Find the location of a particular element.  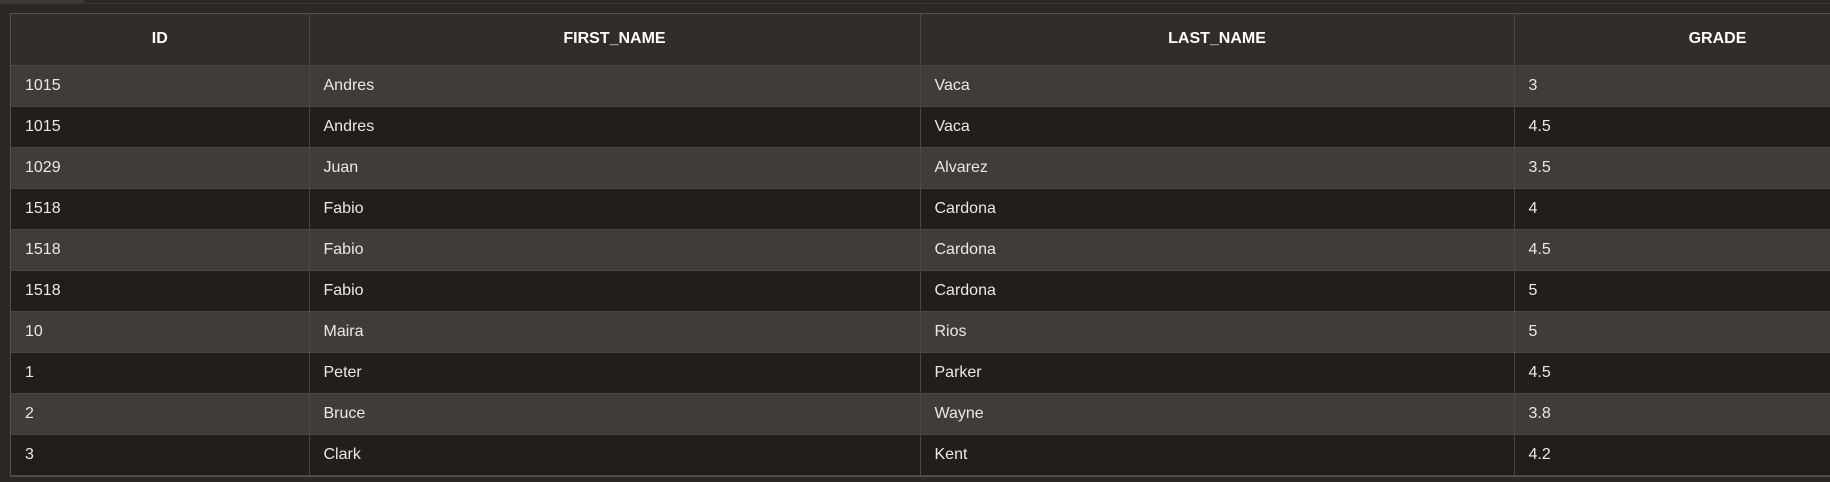

cell-grade: 4 is located at coordinates (1672, 209).